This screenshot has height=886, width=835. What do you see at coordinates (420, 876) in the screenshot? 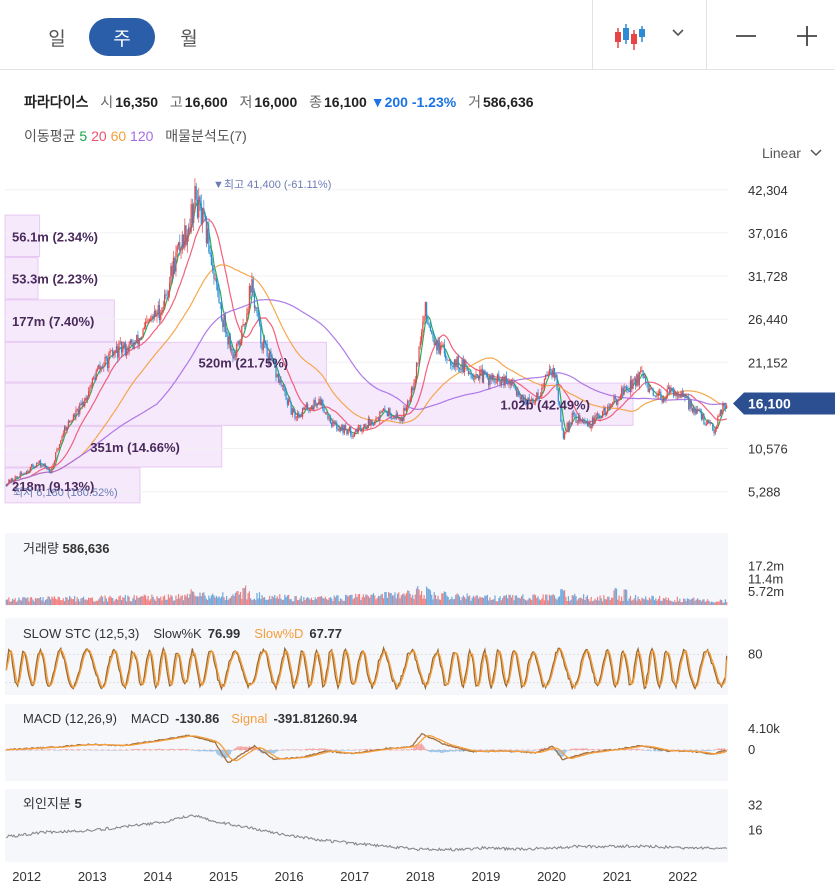
I see `year-tick-label: 2018` at bounding box center [420, 876].